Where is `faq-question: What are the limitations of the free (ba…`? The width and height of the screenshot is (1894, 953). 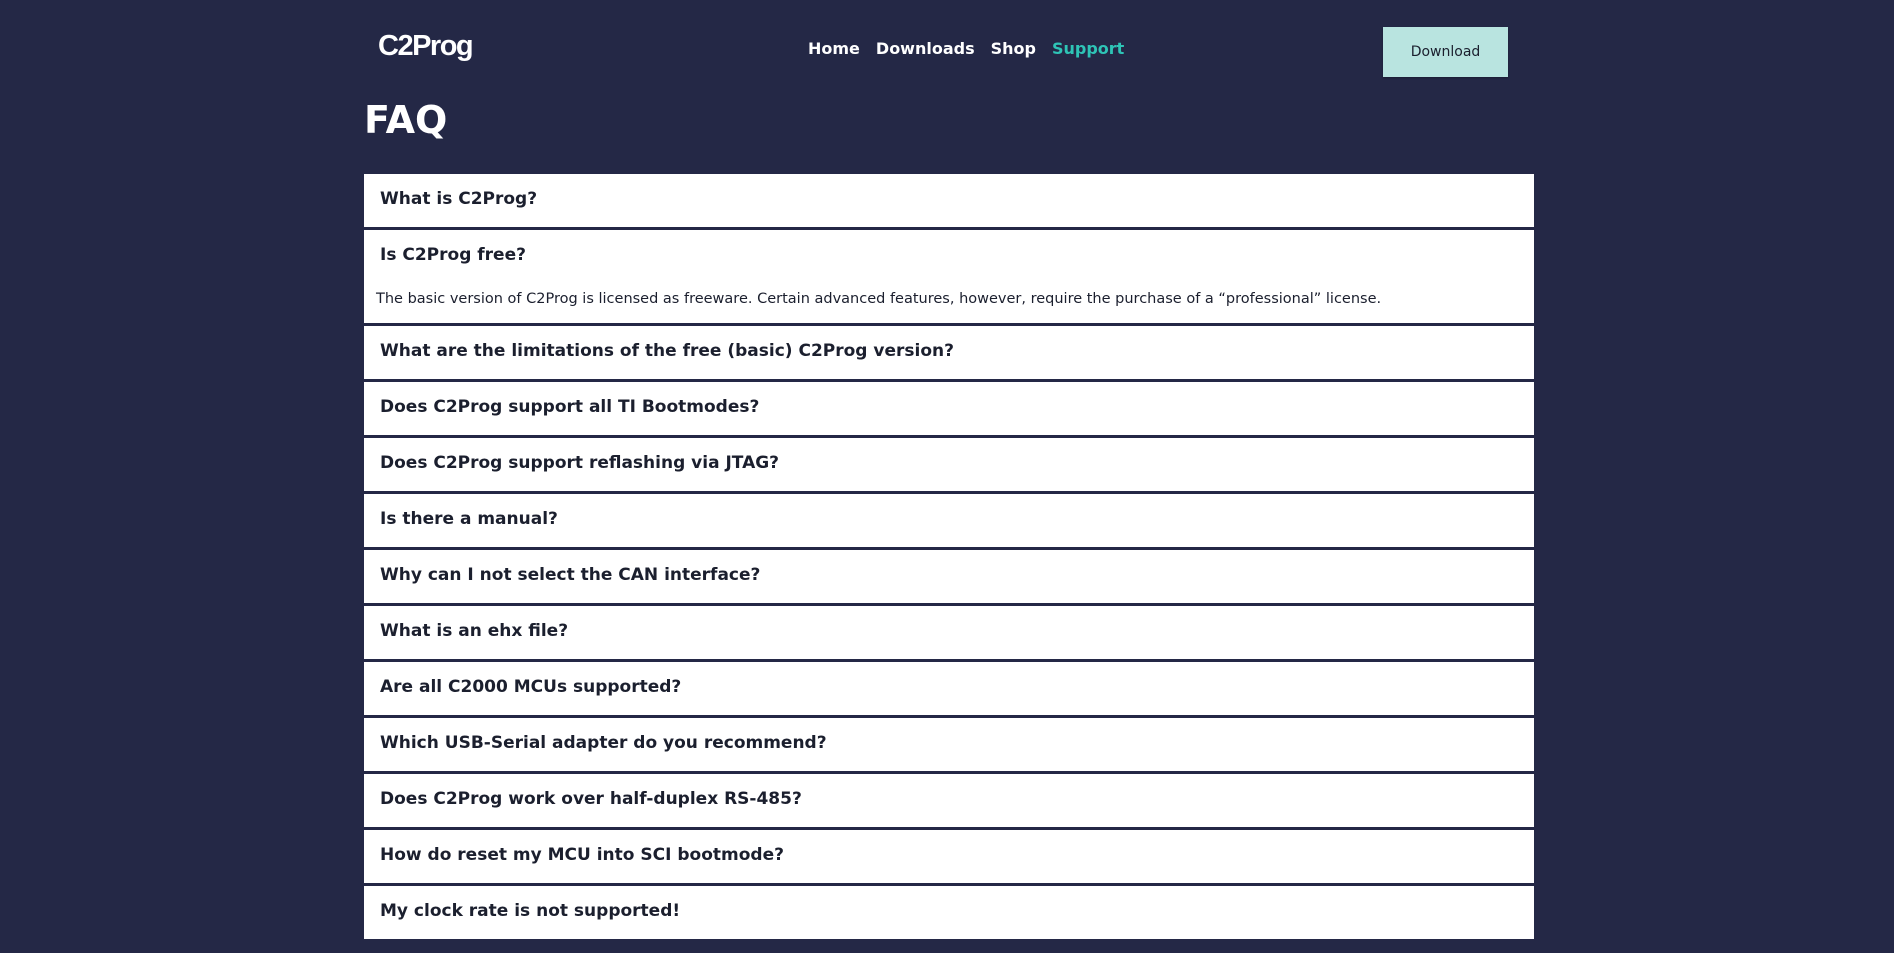 faq-question: What are the limitations of the free (ba… is located at coordinates (949, 352).